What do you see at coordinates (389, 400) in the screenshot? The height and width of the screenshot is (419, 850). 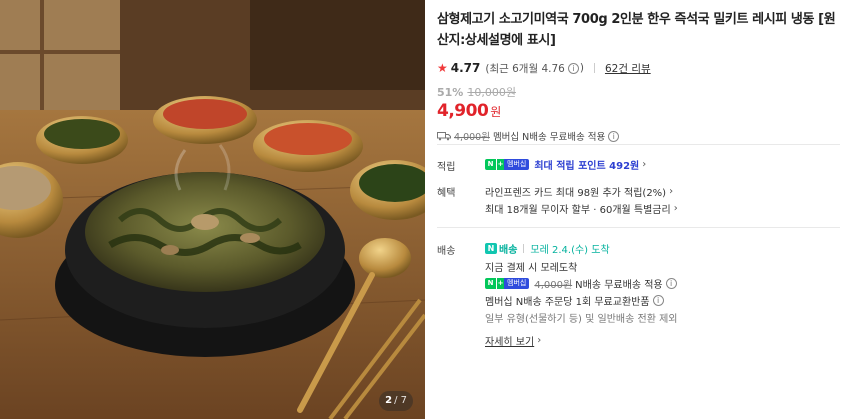 I see `image-page-current: 2` at bounding box center [389, 400].